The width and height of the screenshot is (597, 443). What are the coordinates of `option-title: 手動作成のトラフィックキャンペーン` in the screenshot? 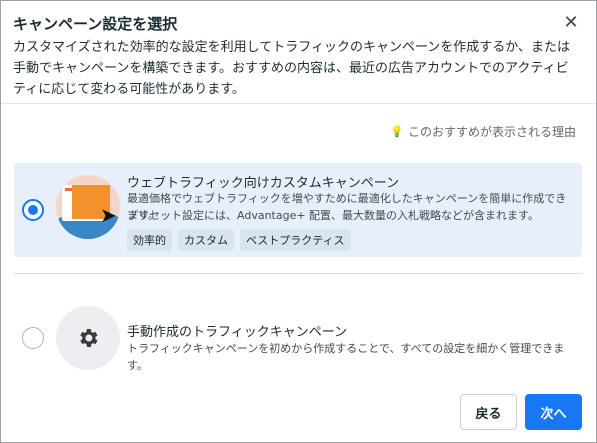 It's located at (237, 332).